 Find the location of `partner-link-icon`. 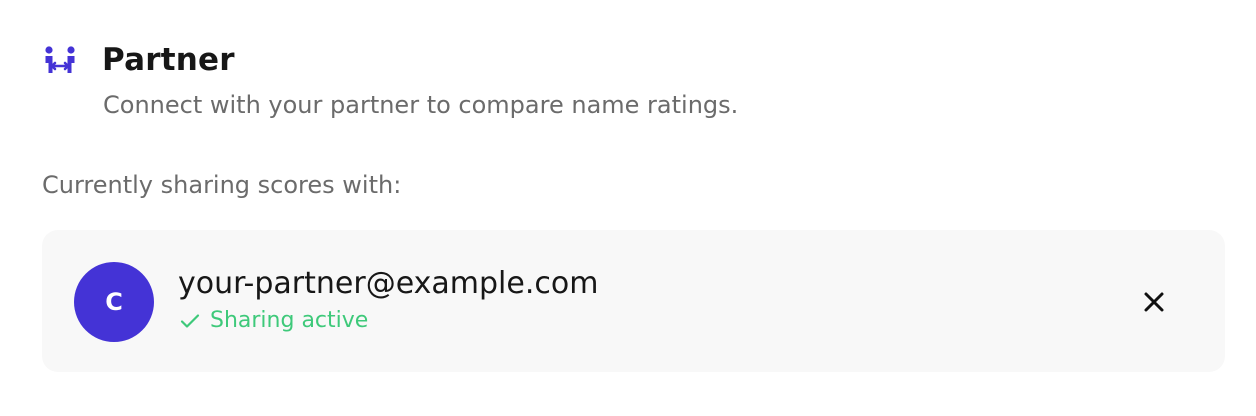

partner-link-icon is located at coordinates (60, 60).